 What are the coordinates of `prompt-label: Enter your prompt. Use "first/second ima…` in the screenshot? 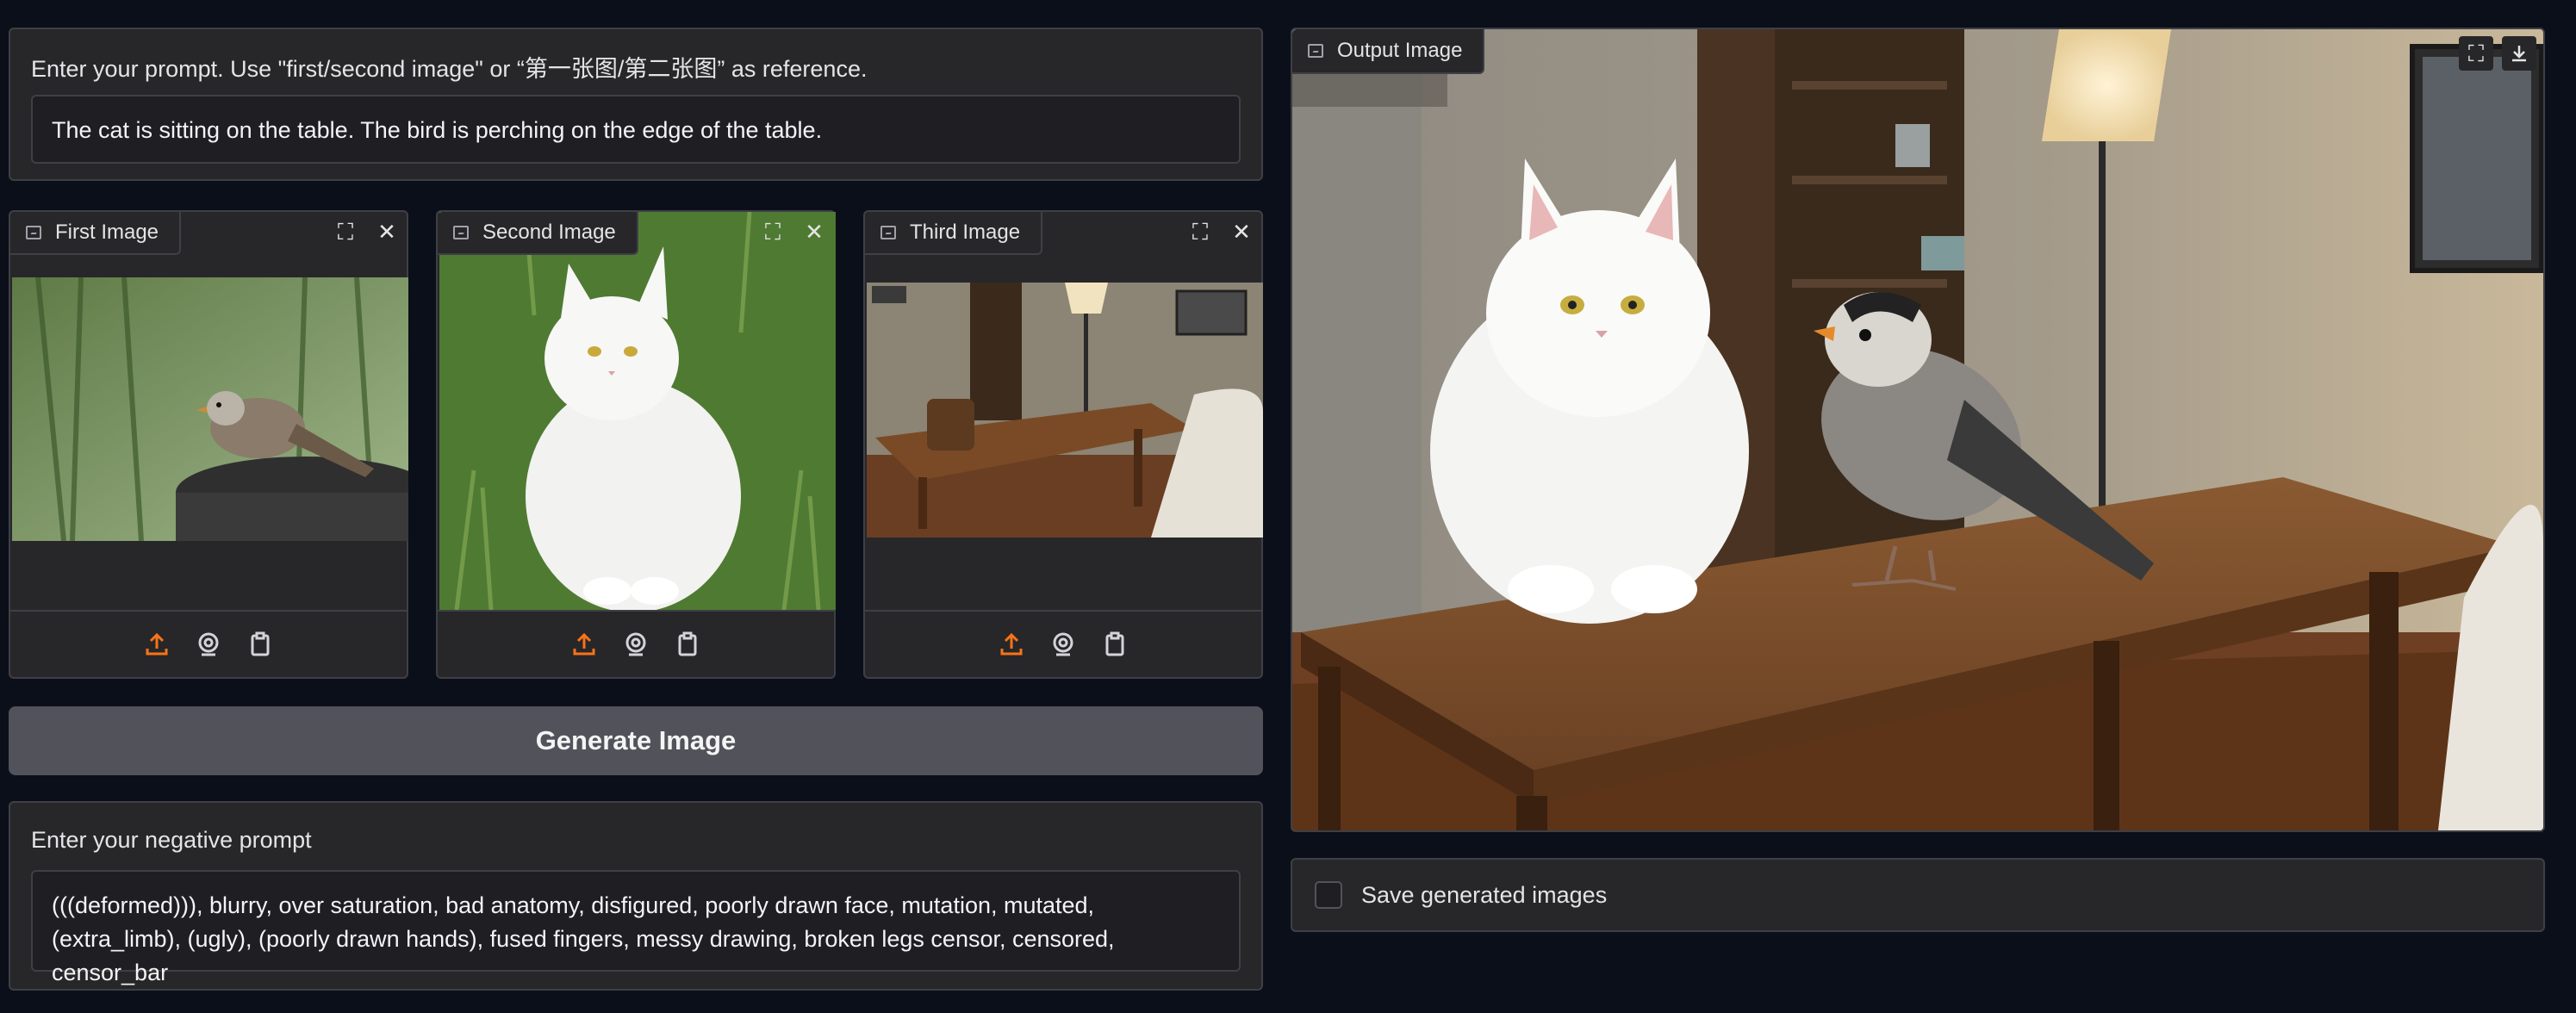 It's located at (450, 69).